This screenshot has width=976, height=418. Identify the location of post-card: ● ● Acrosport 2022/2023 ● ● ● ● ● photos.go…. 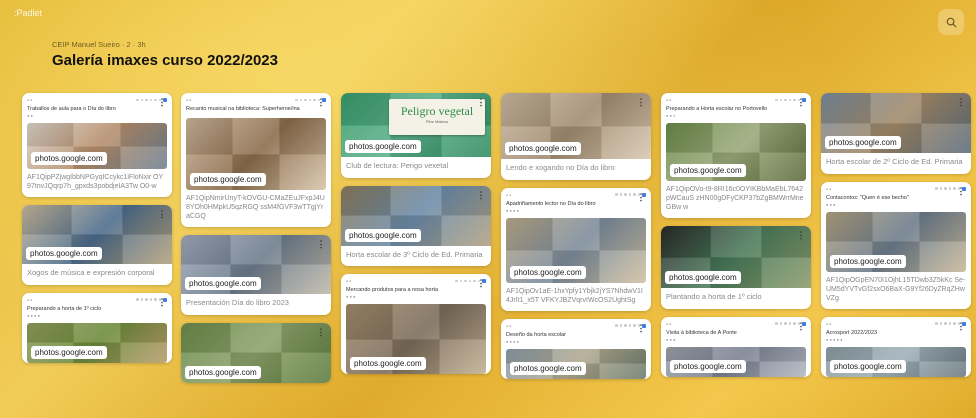
(896, 346).